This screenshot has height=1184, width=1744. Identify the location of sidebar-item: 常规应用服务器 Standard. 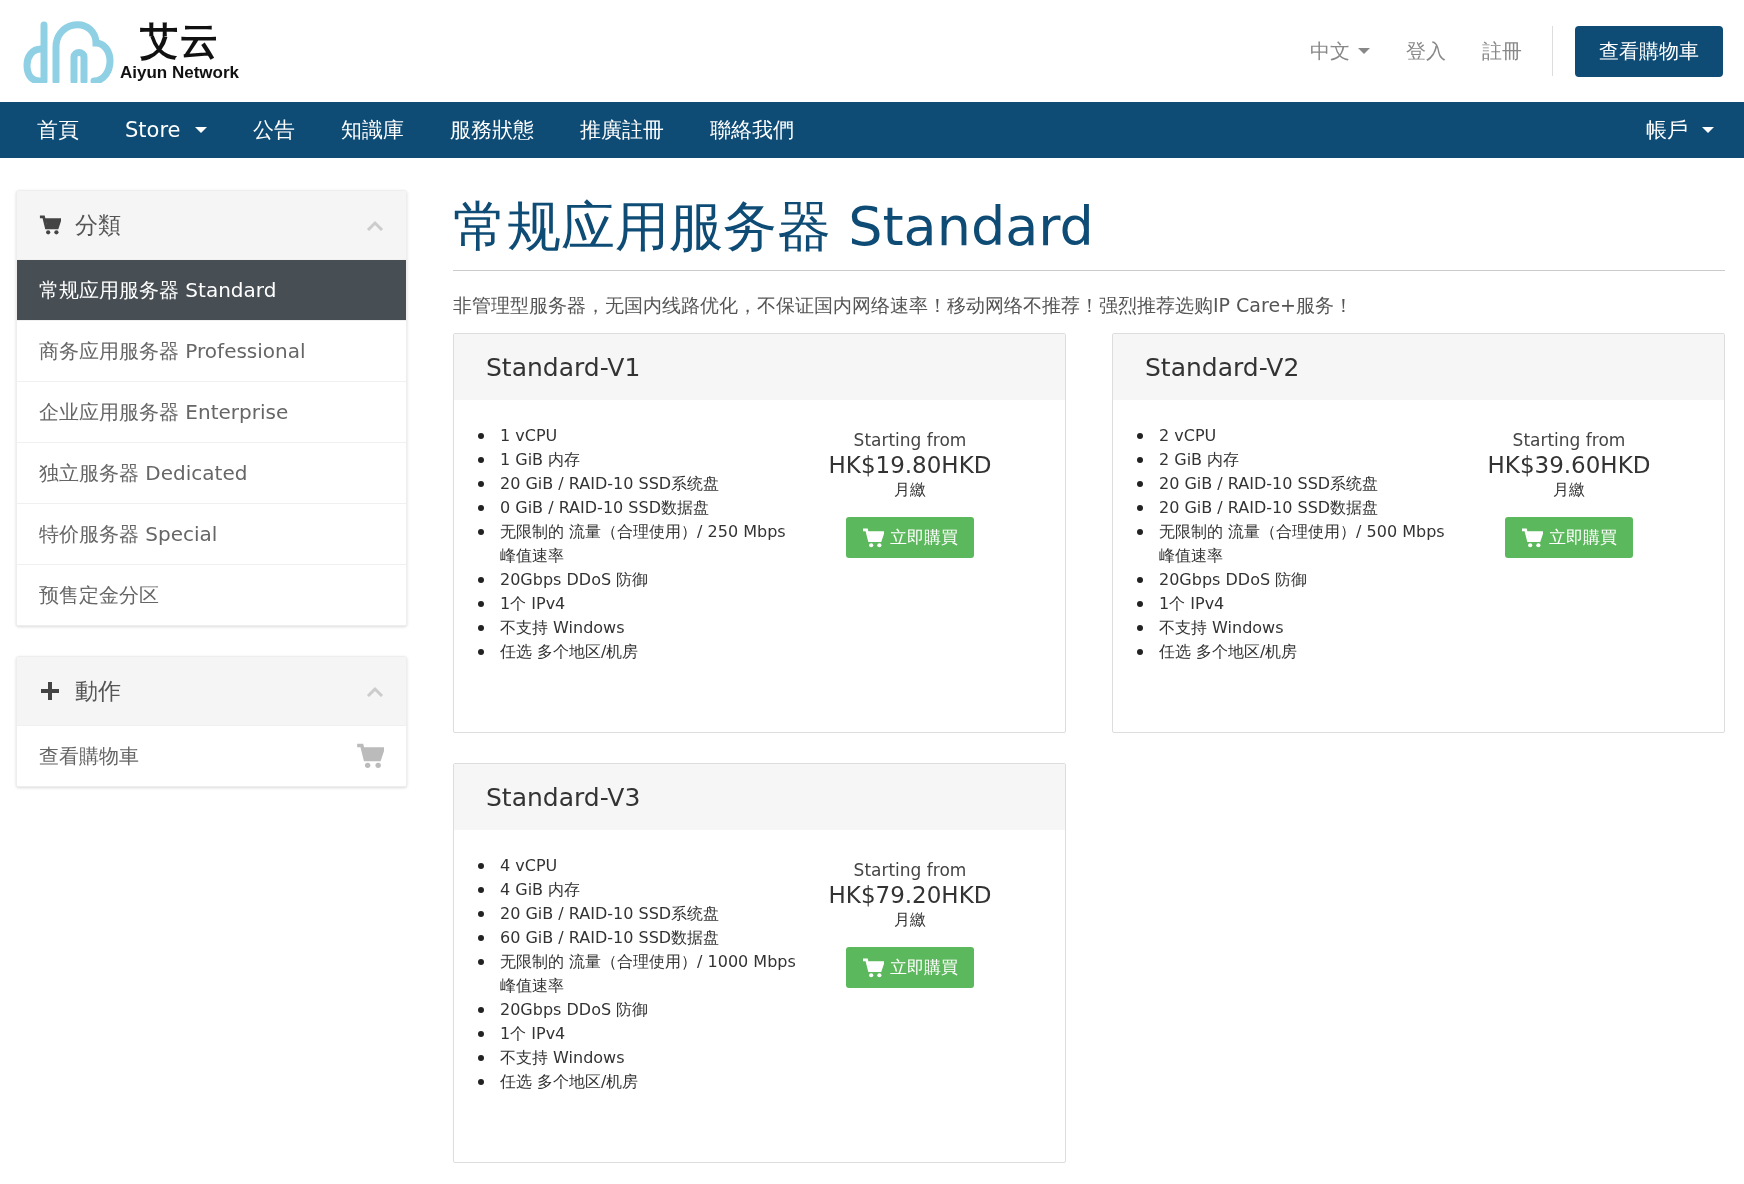
(211, 289).